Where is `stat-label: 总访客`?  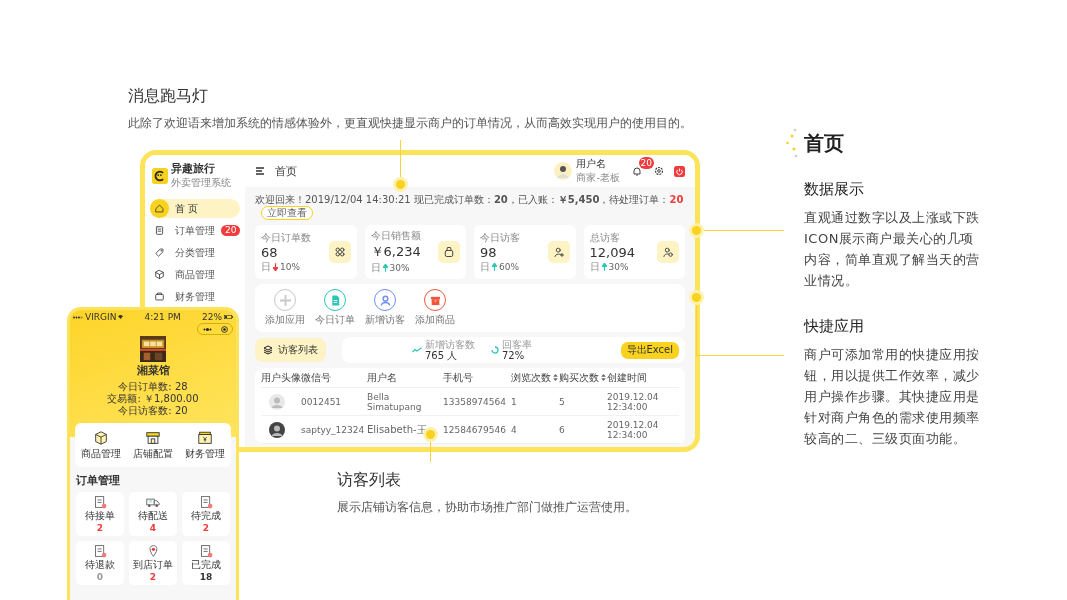 stat-label: 总访客 is located at coordinates (605, 237).